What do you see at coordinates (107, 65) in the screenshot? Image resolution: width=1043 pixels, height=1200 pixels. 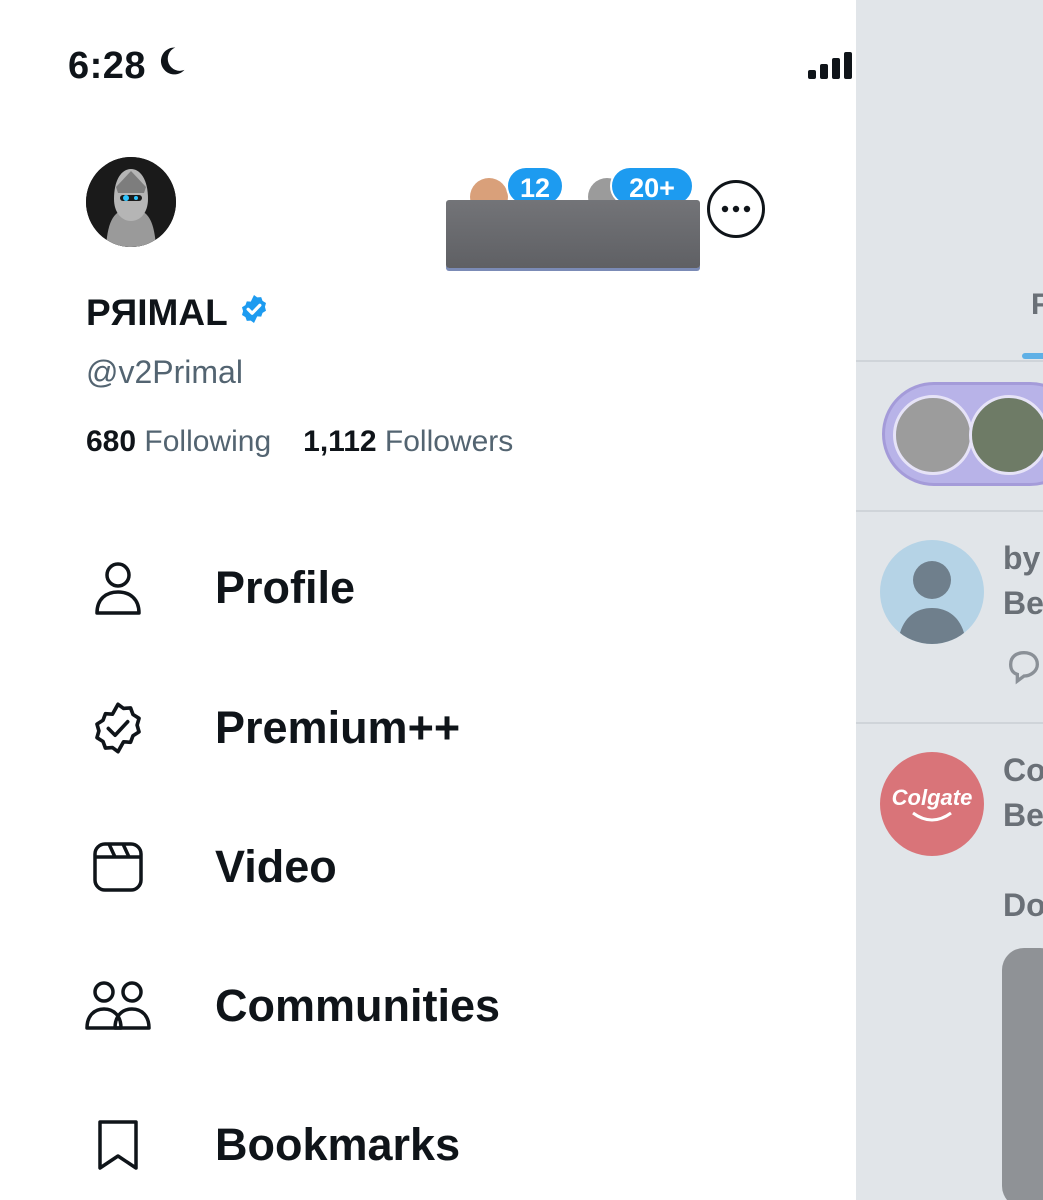 I see `time-text: 6:28` at bounding box center [107, 65].